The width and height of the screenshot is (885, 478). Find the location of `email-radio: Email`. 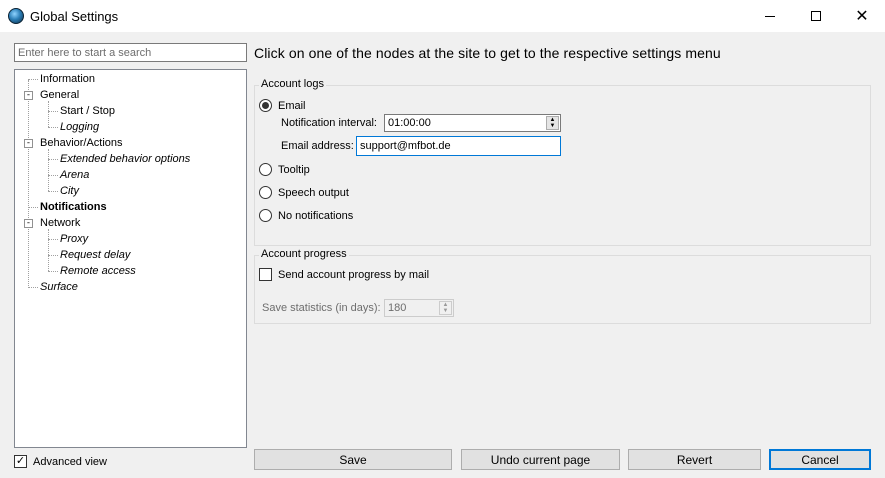

email-radio: Email is located at coordinates (282, 105).